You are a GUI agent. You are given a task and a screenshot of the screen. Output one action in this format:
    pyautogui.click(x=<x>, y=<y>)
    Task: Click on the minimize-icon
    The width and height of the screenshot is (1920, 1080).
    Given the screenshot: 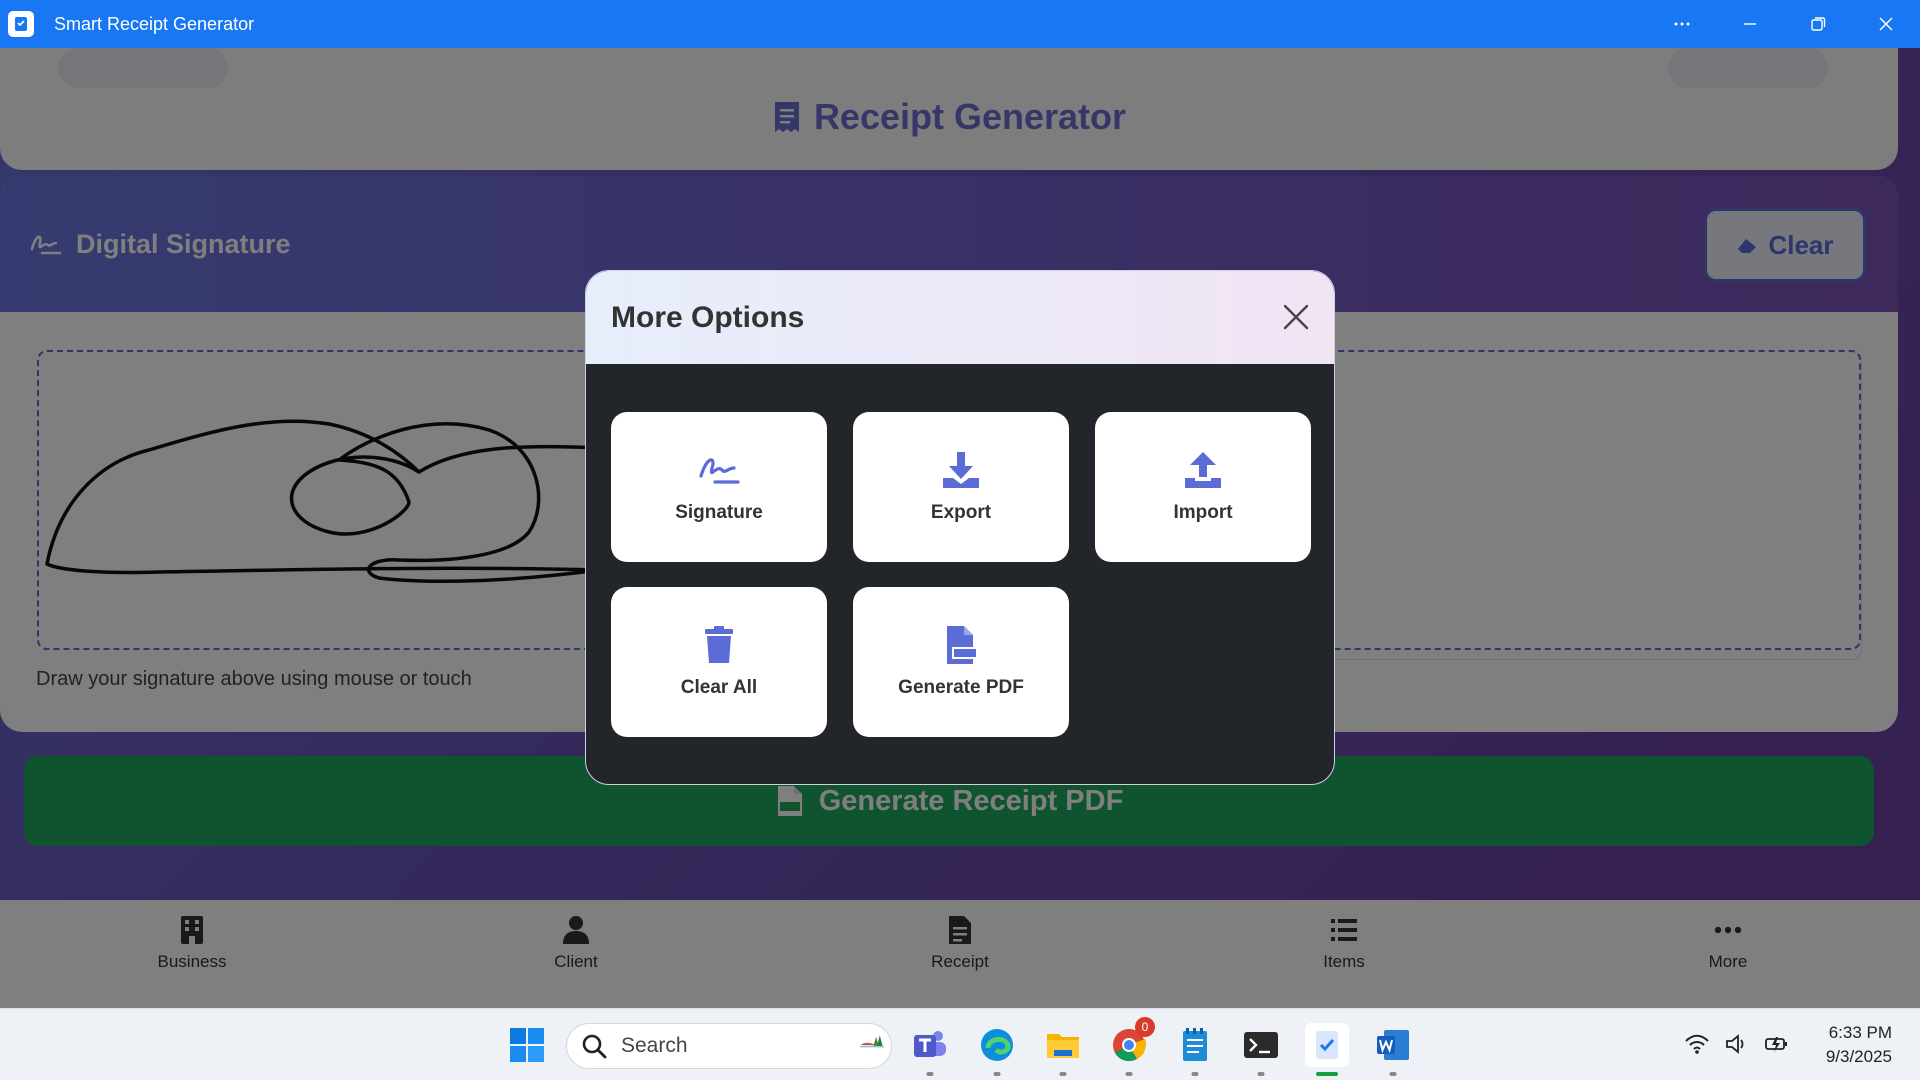 What is the action you would take?
    pyautogui.click(x=1750, y=24)
    